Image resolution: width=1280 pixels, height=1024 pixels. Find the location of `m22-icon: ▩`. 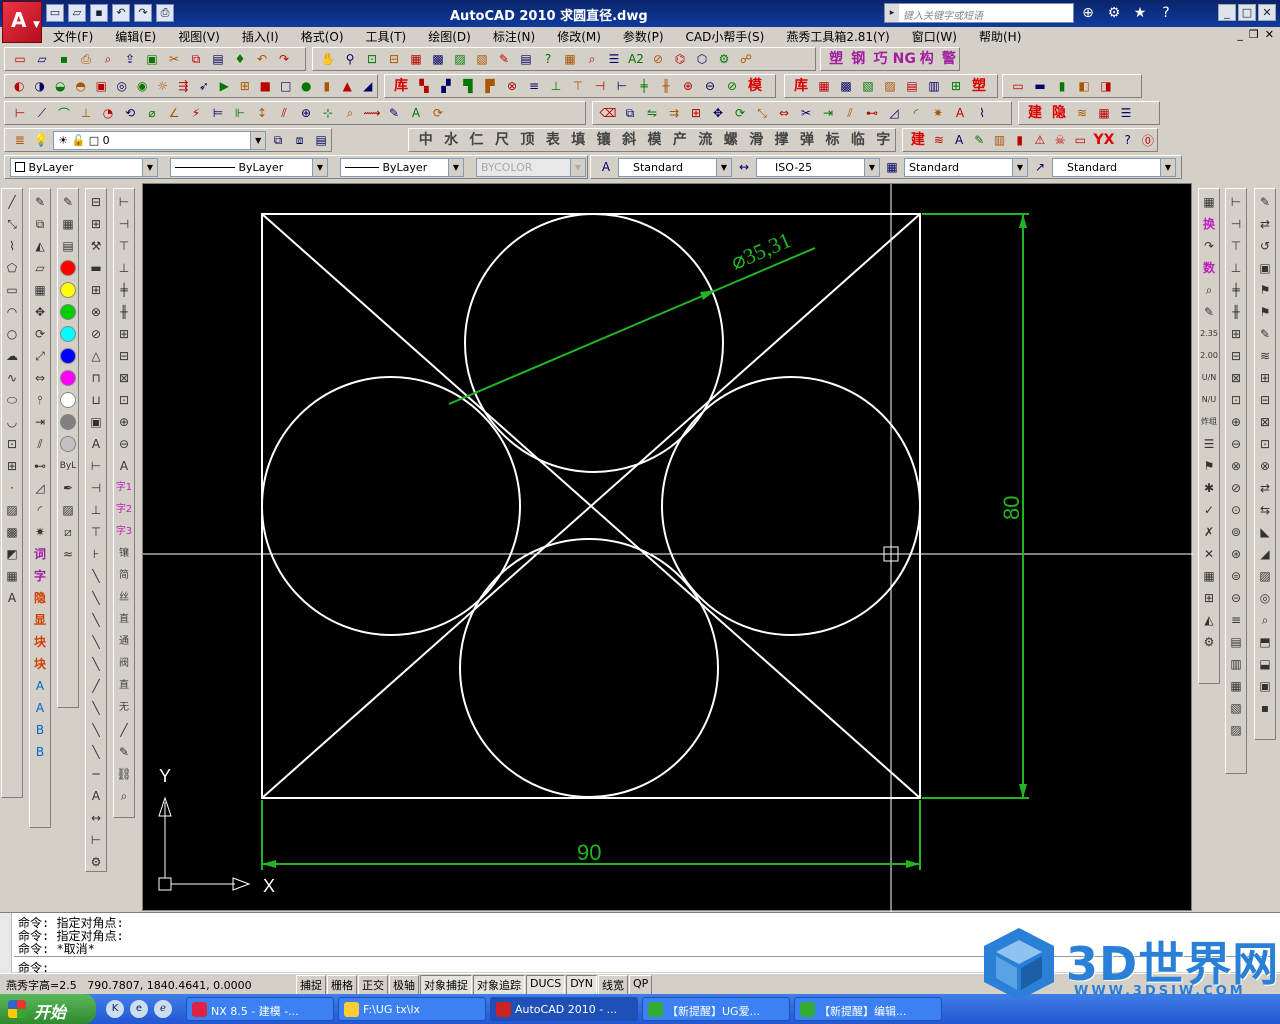

m22-icon: ▩ is located at coordinates (846, 86).